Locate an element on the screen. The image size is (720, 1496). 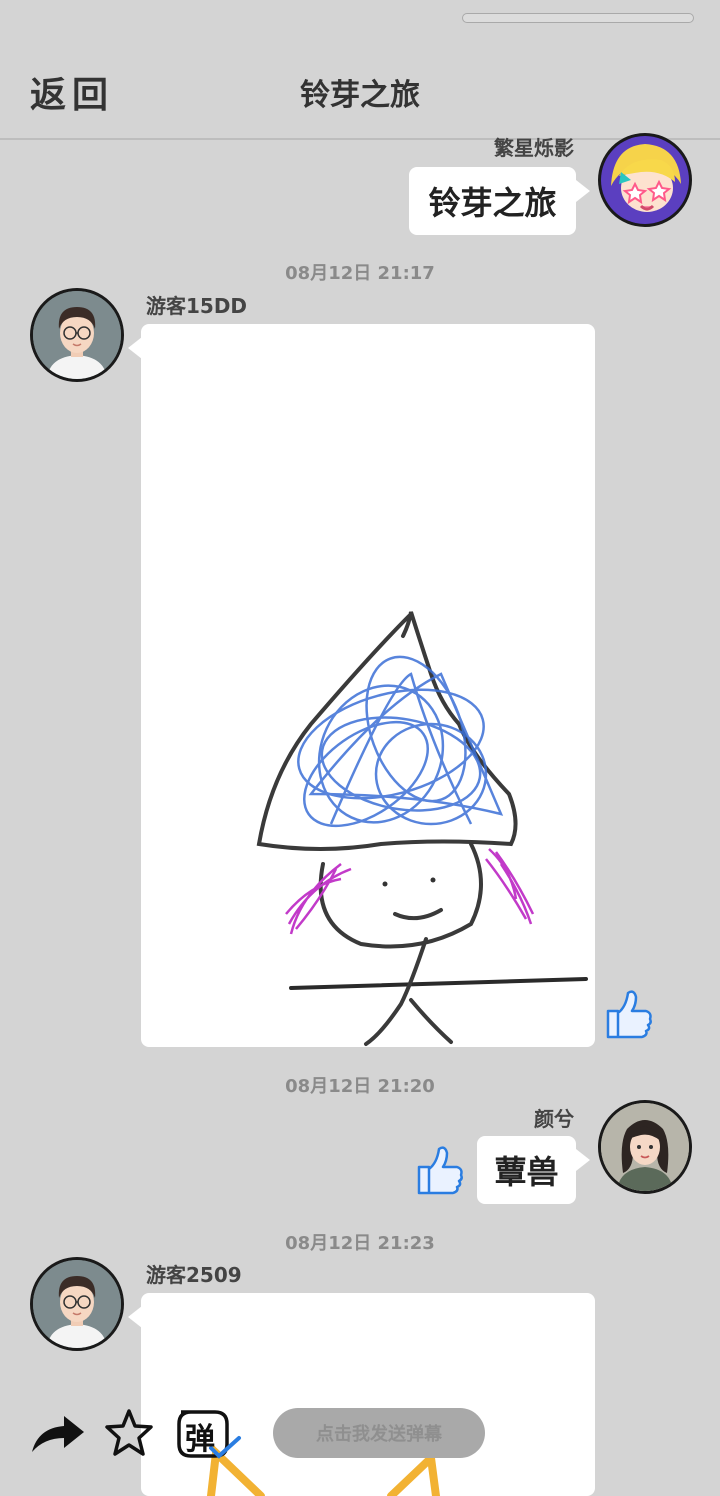
sender-name: 颜兮 is located at coordinates (554, 1119).